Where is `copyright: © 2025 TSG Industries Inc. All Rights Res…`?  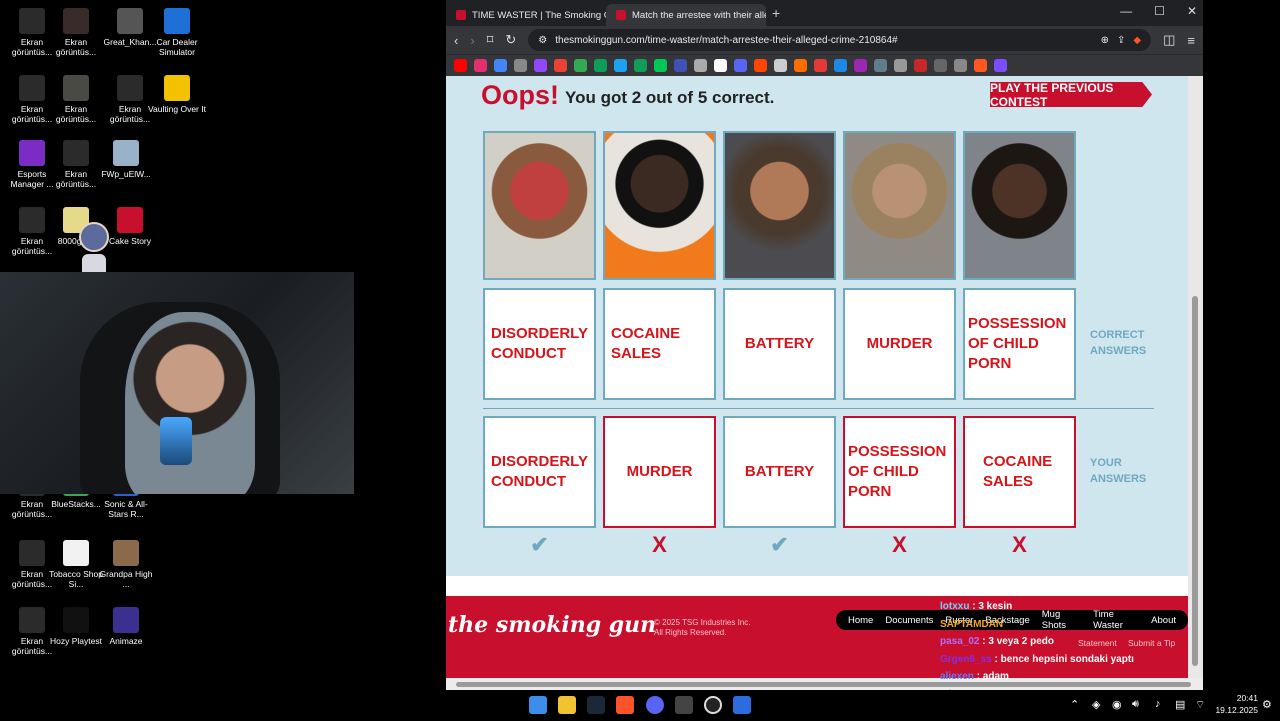
copyright: © 2025 TSG Industries Inc. All Rights Res… is located at coordinates (702, 627).